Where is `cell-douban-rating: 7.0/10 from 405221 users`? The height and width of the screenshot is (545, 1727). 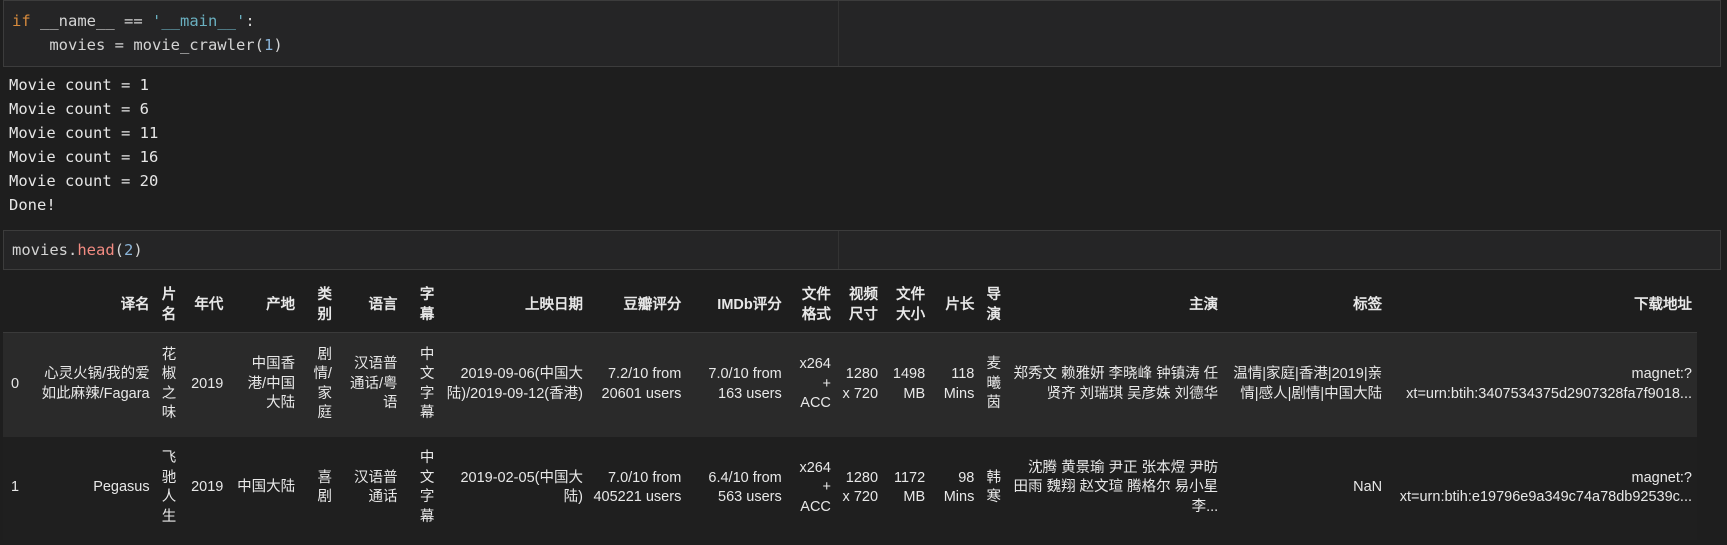 cell-douban-rating: 7.0/10 from 405221 users is located at coordinates (637, 487).